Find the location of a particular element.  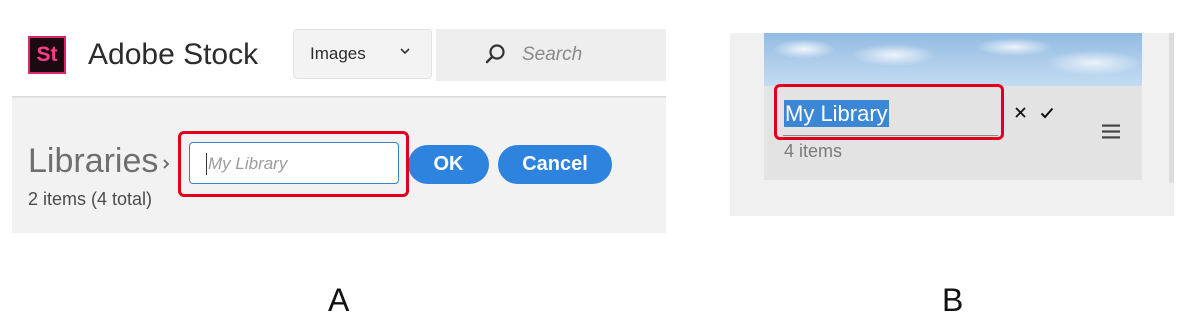

search-input: Search is located at coordinates (551, 55).